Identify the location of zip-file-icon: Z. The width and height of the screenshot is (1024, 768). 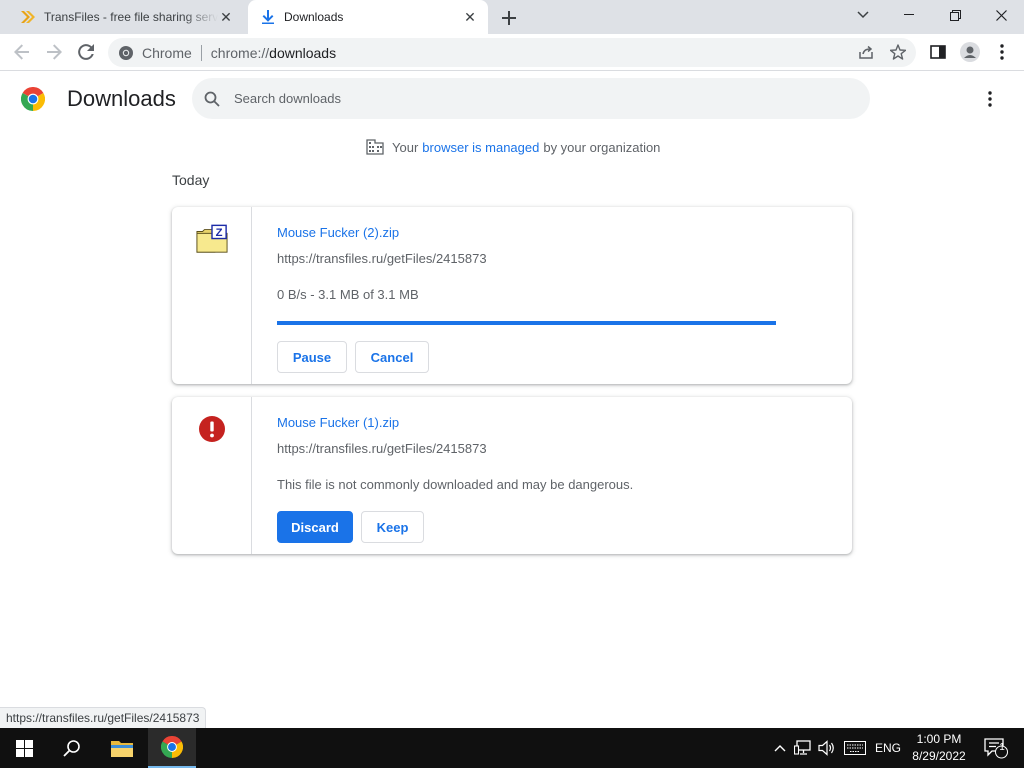
(212, 239).